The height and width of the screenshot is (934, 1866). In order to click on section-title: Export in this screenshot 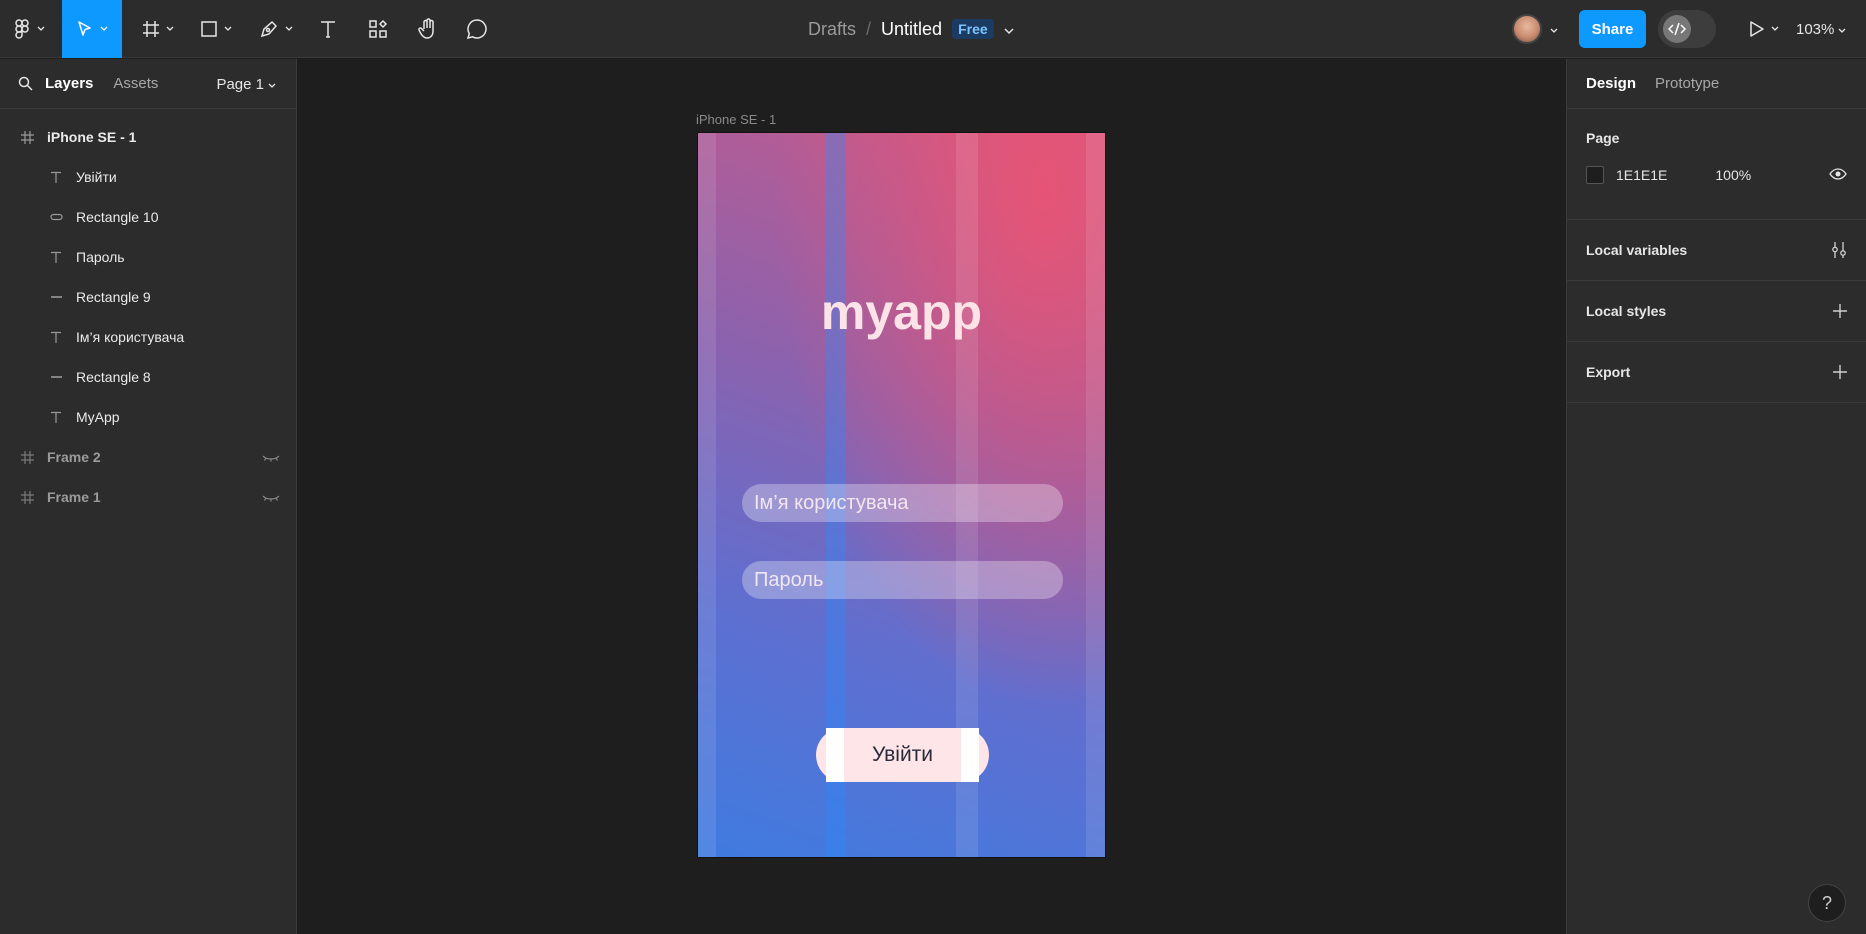, I will do `click(1608, 372)`.